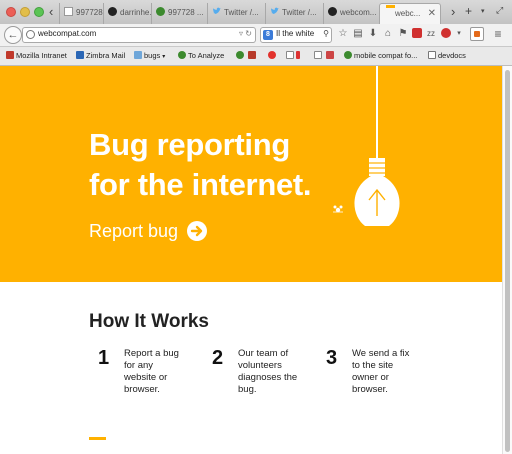  I want to click on warning-icon, so click(252, 55).